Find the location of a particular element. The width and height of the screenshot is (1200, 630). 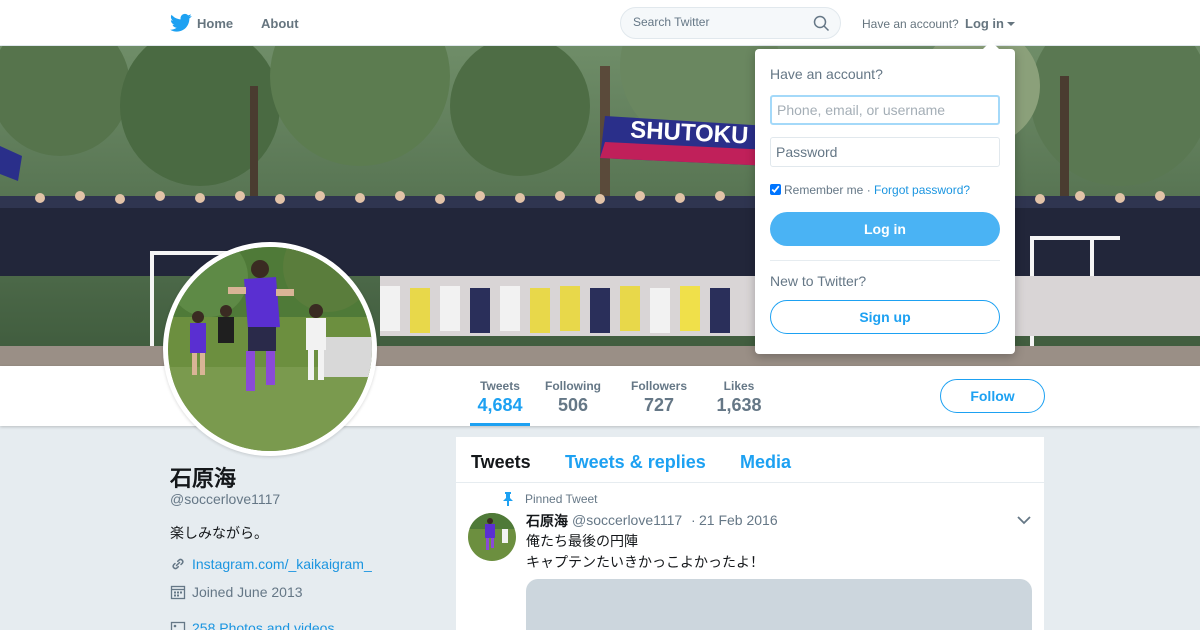

login-toggle-label: Log in is located at coordinates (984, 23).